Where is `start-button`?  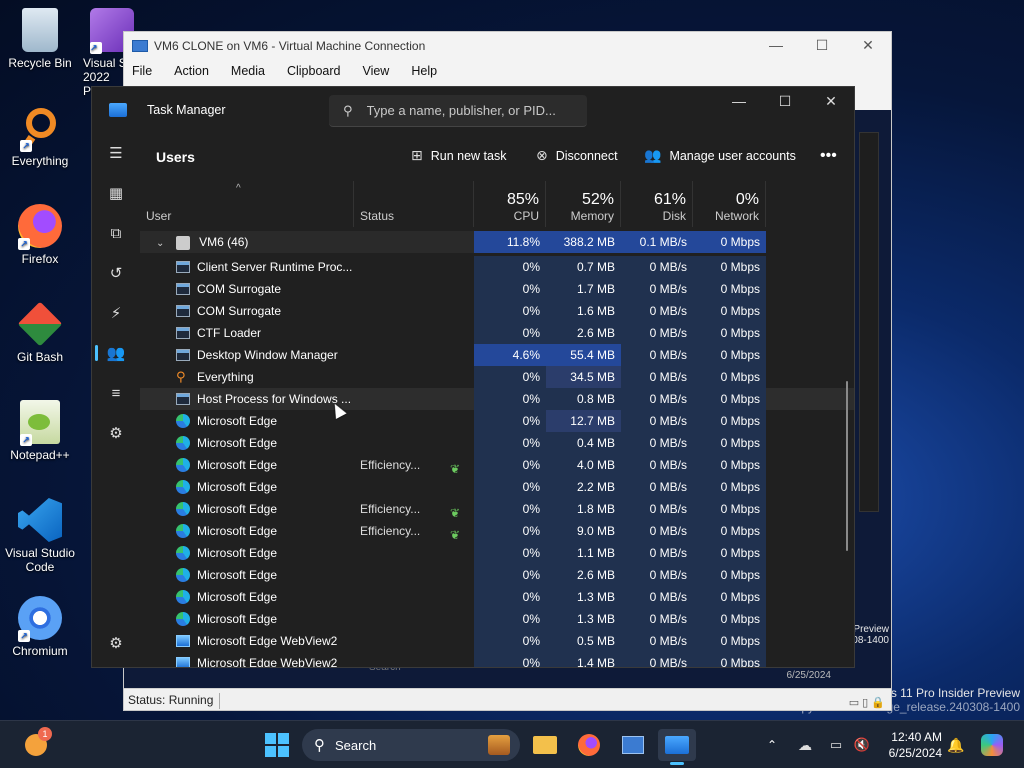 start-button is located at coordinates (277, 745).